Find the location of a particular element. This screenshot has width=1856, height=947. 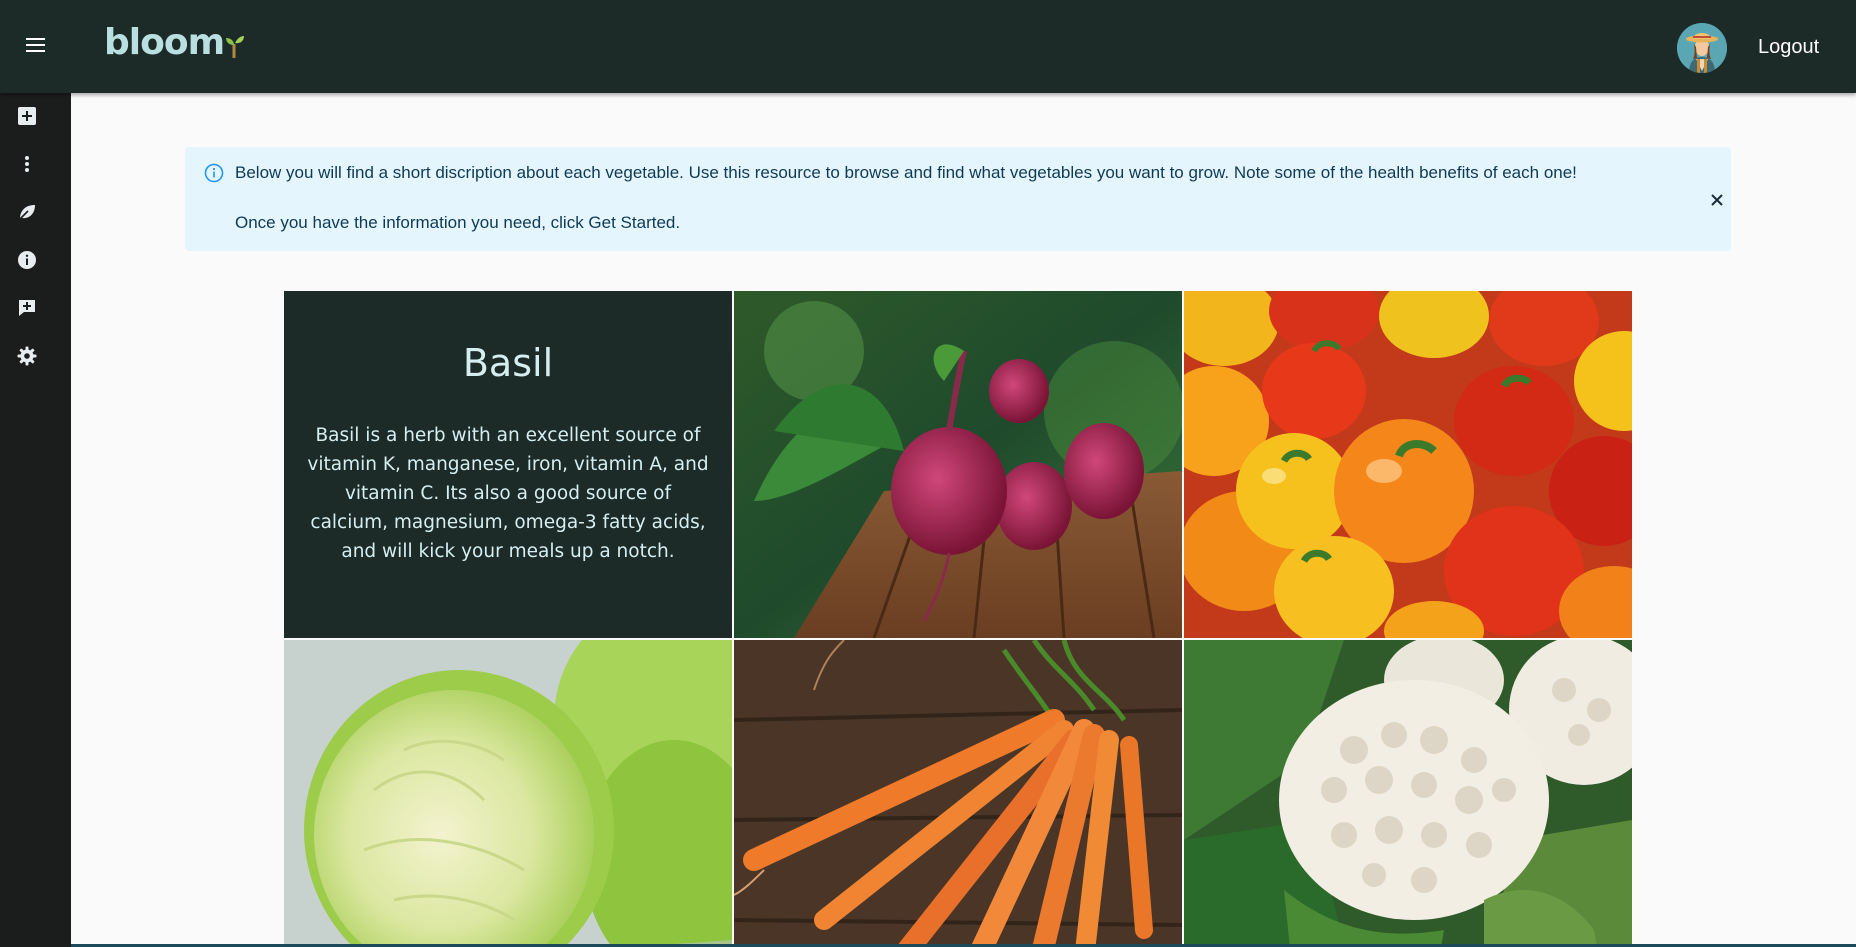

close-icon is located at coordinates (1717, 200).